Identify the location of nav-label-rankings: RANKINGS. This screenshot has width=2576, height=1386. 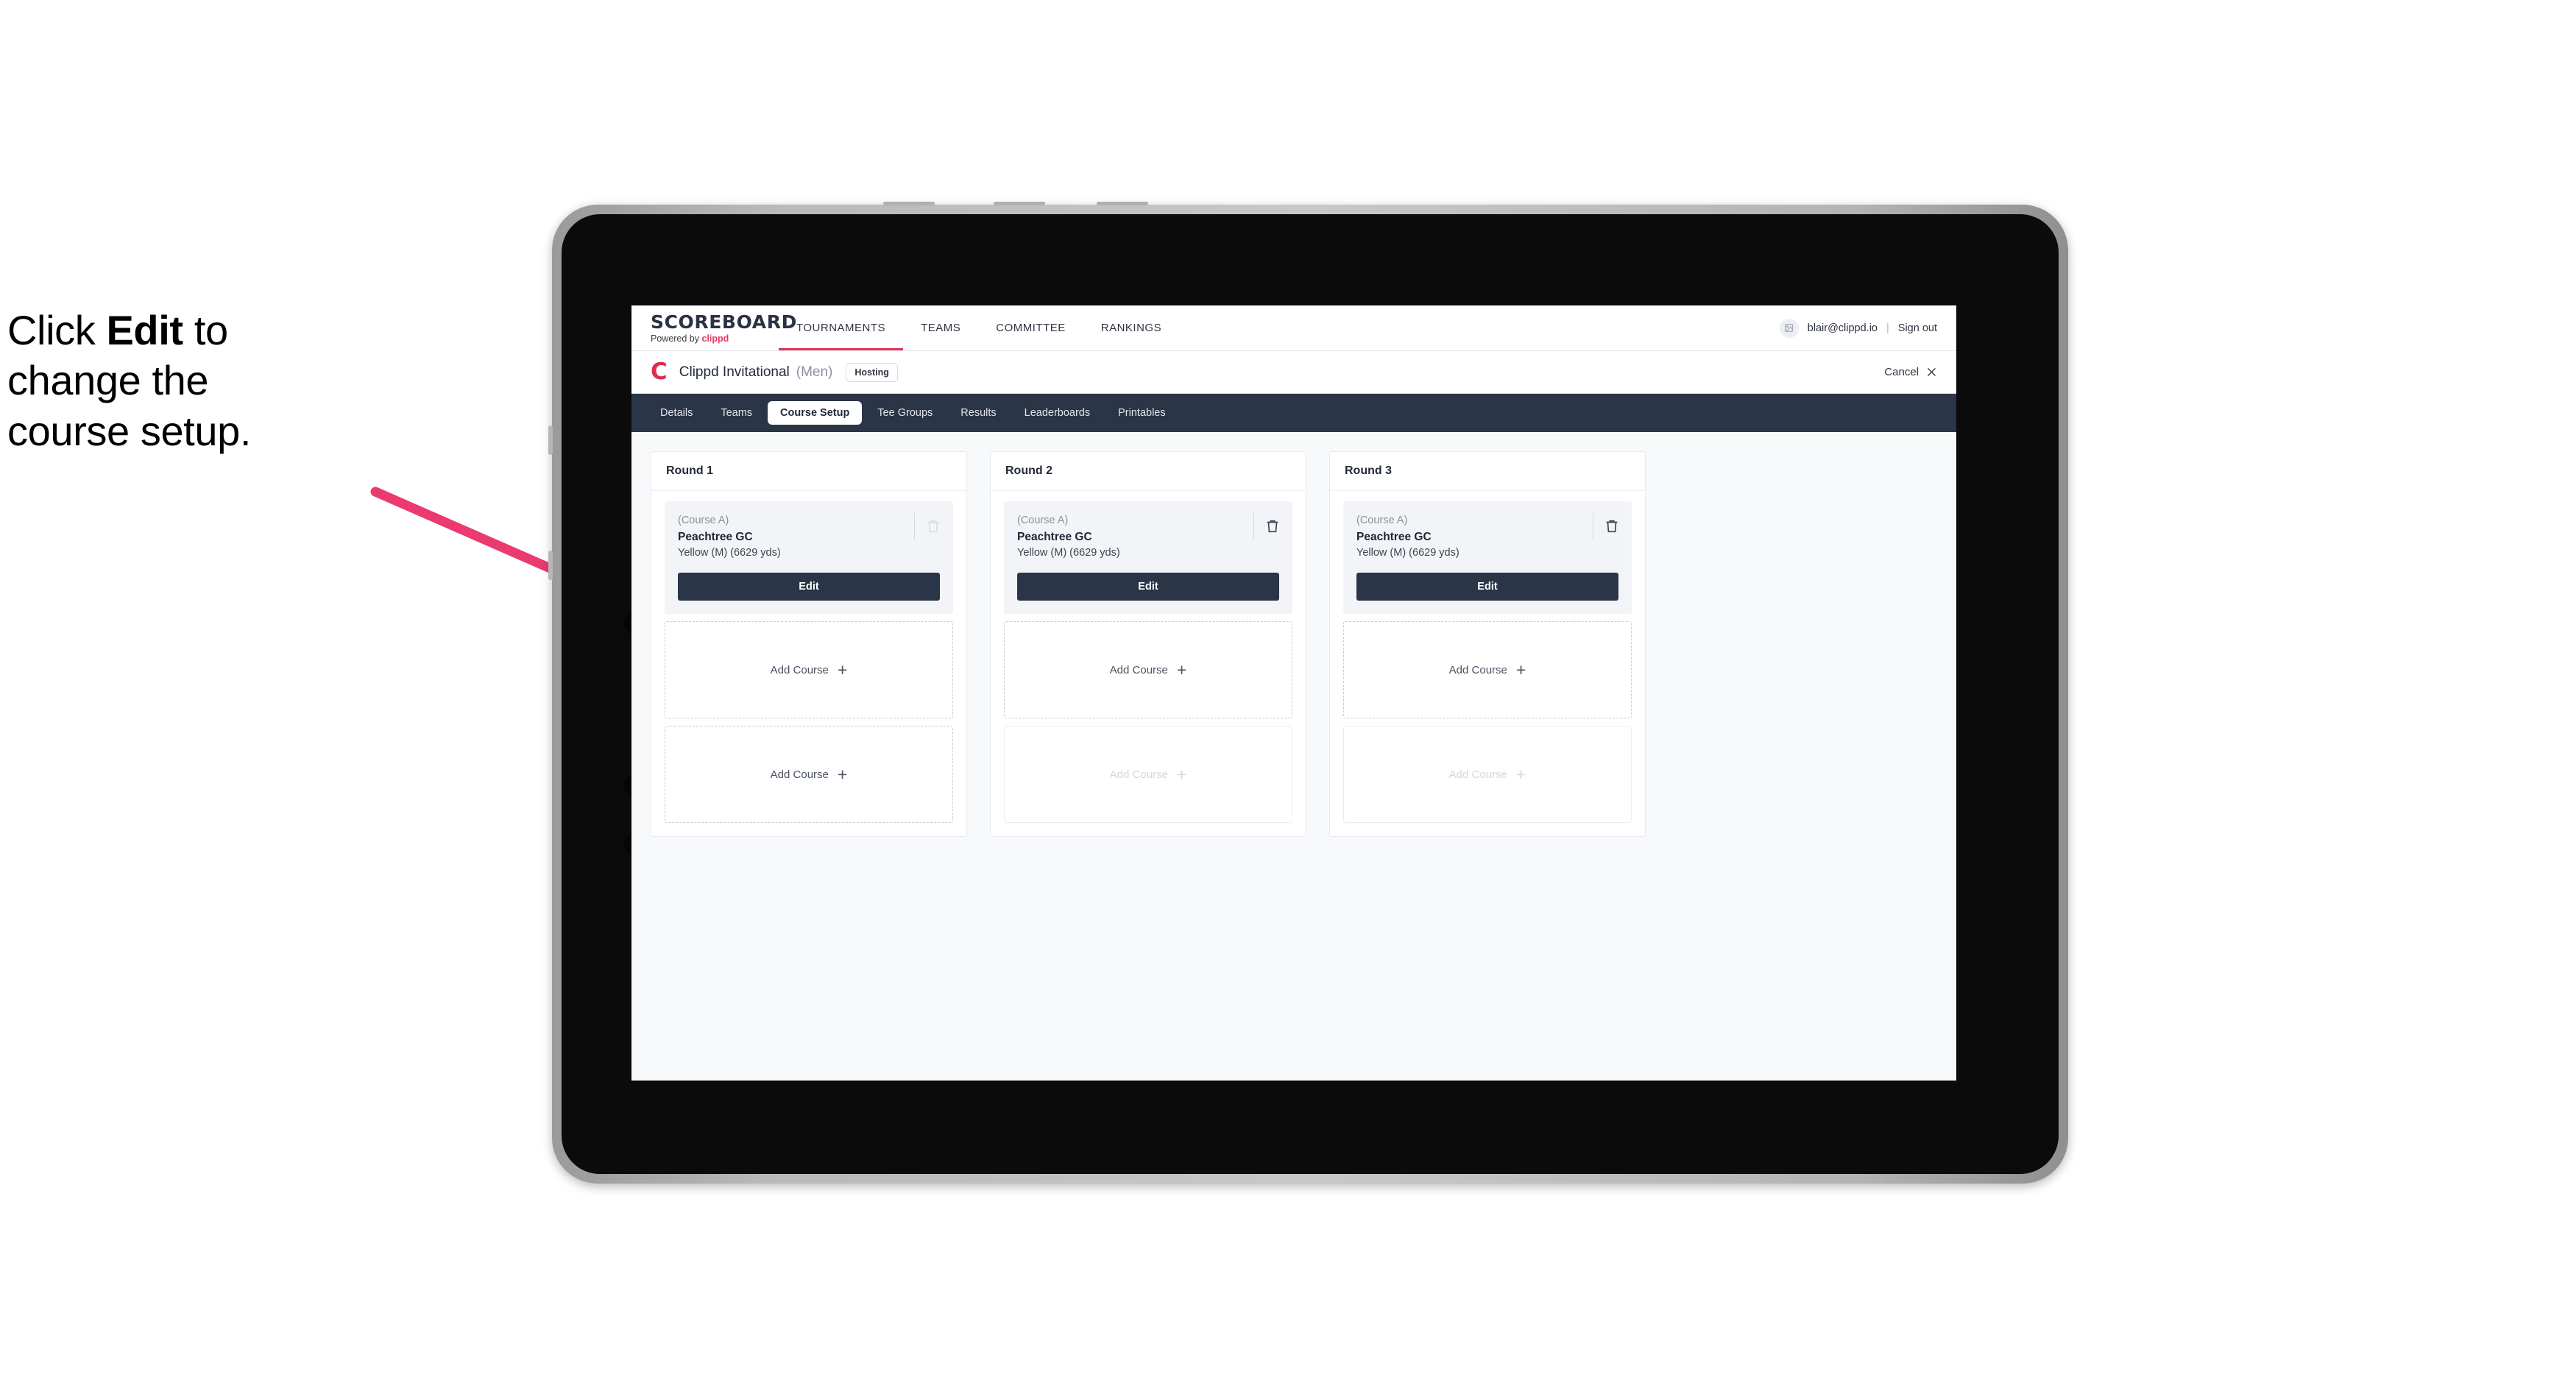
(1131, 328).